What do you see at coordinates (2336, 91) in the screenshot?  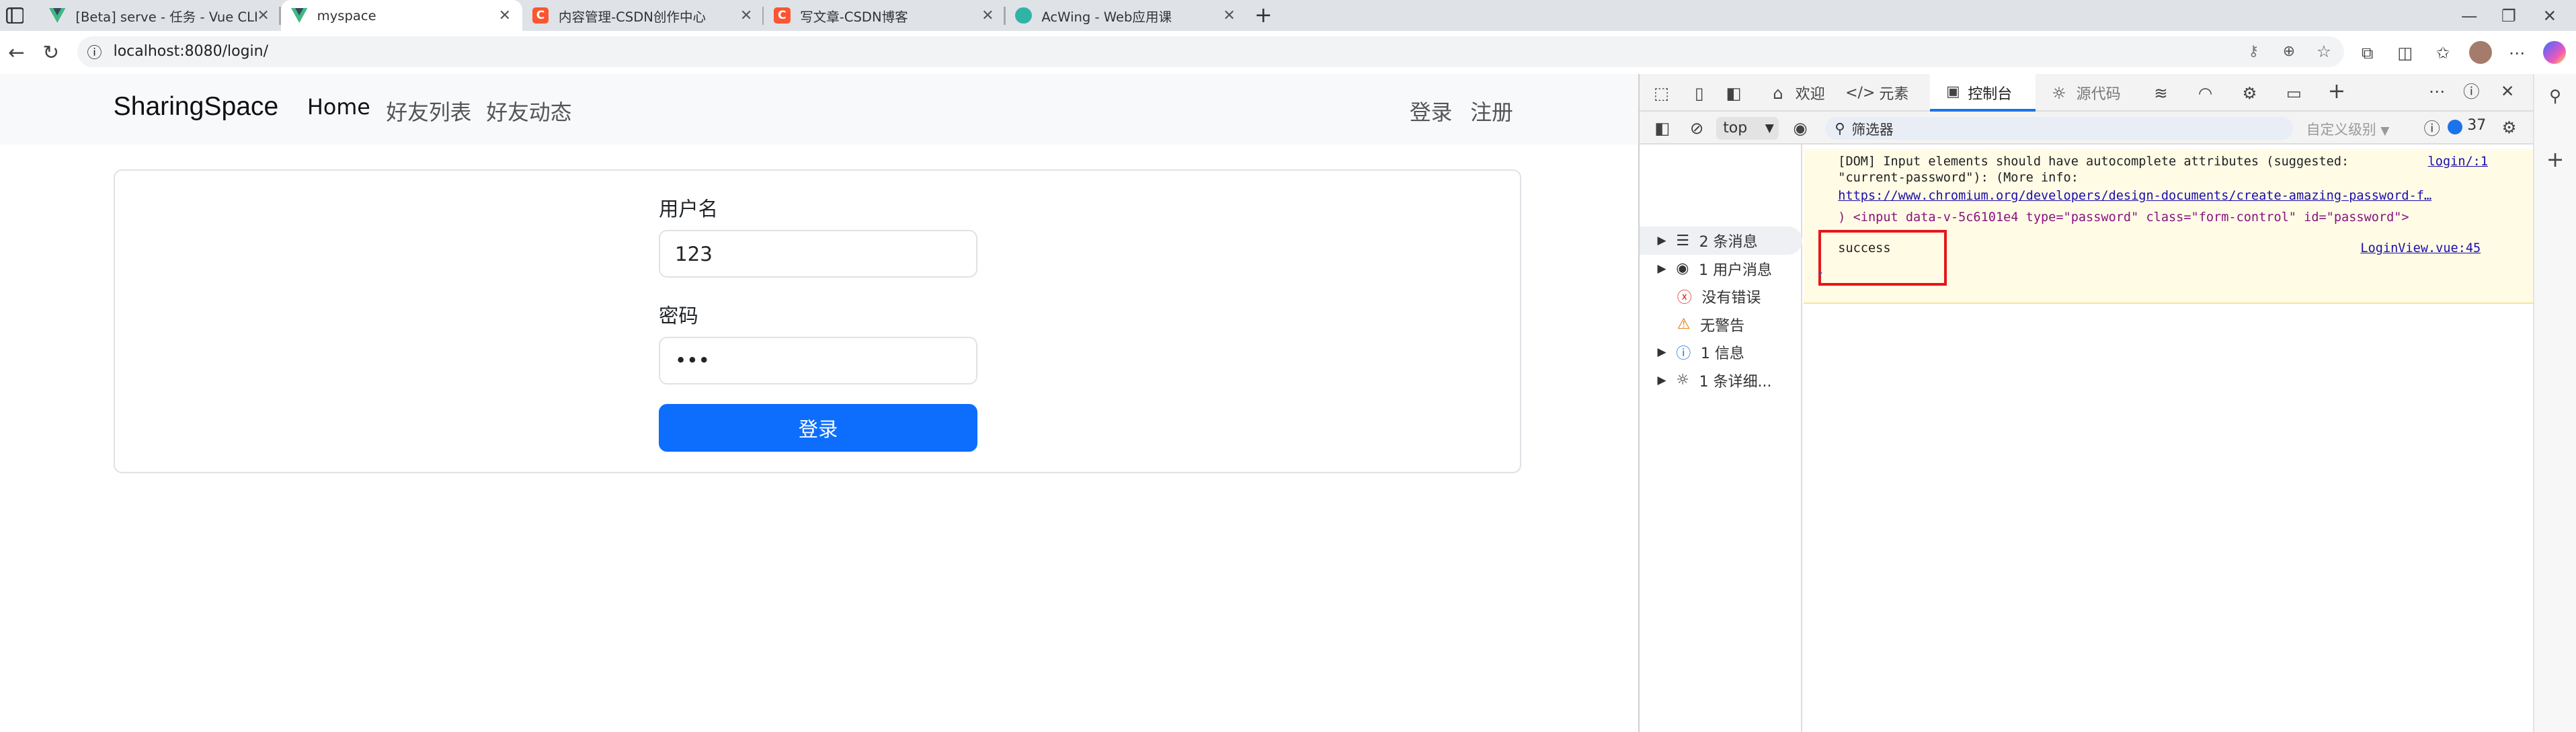 I see `add-tool-icon: +` at bounding box center [2336, 91].